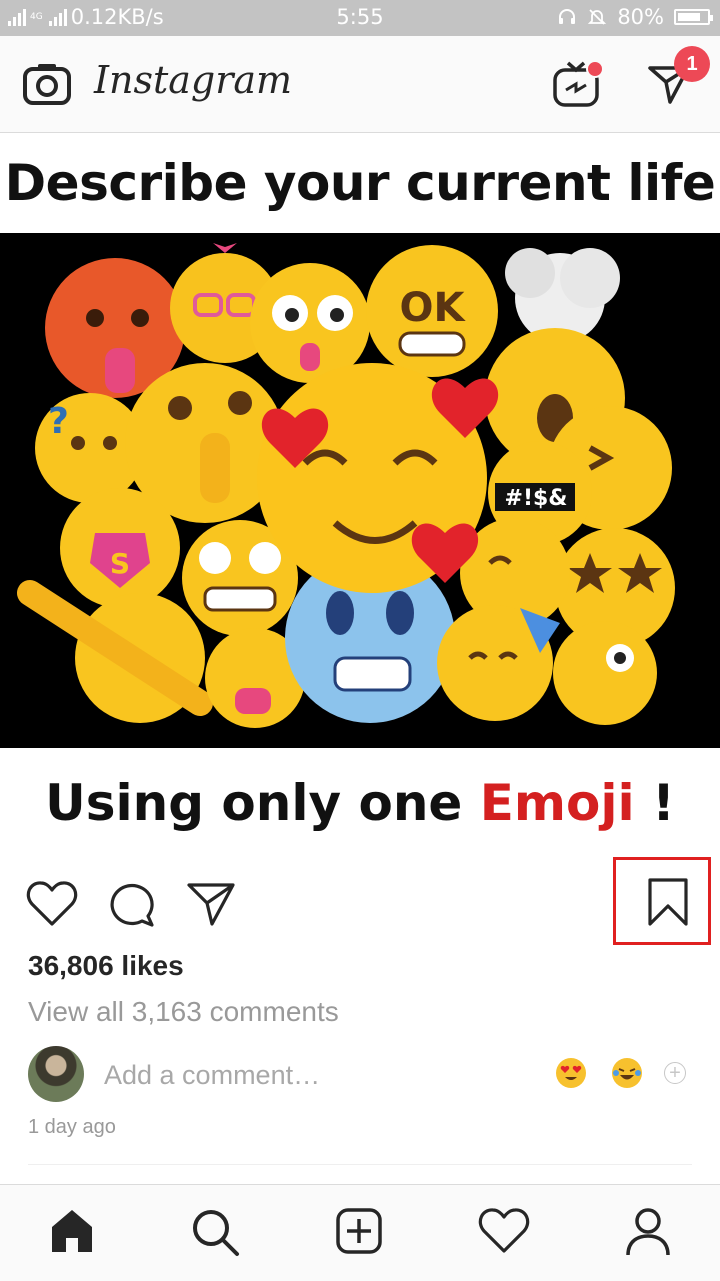 The height and width of the screenshot is (1281, 720). Describe the element at coordinates (640, 17) in the screenshot. I see `battery-percent: 80%` at that location.